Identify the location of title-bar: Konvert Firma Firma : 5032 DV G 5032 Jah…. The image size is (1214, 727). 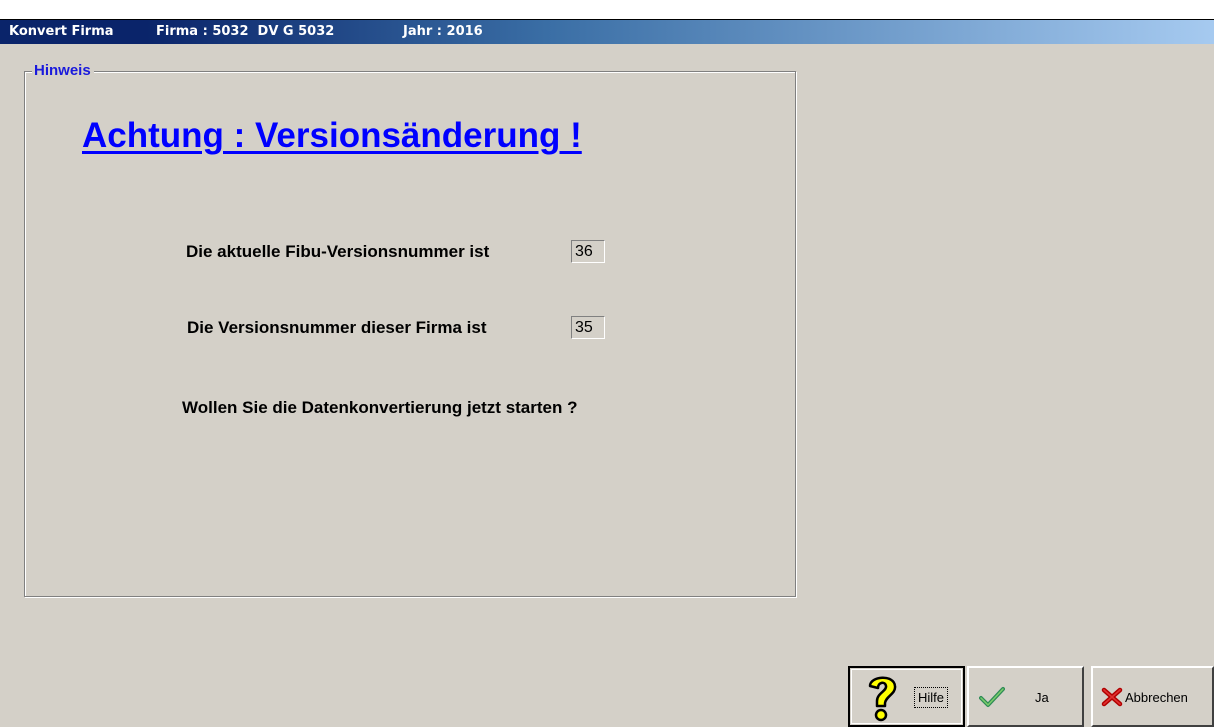
(607, 32).